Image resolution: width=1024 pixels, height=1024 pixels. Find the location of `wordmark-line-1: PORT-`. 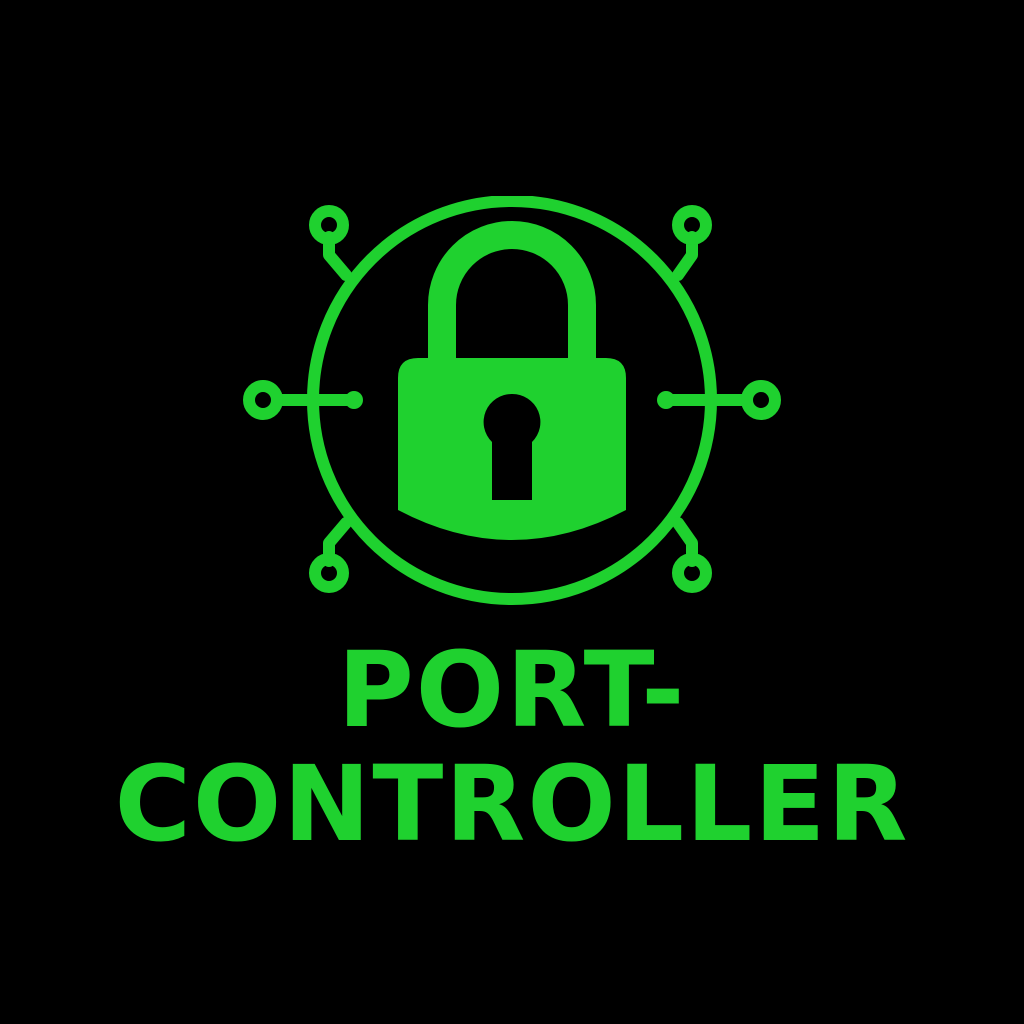

wordmark-line-1: PORT- is located at coordinates (512, 690).